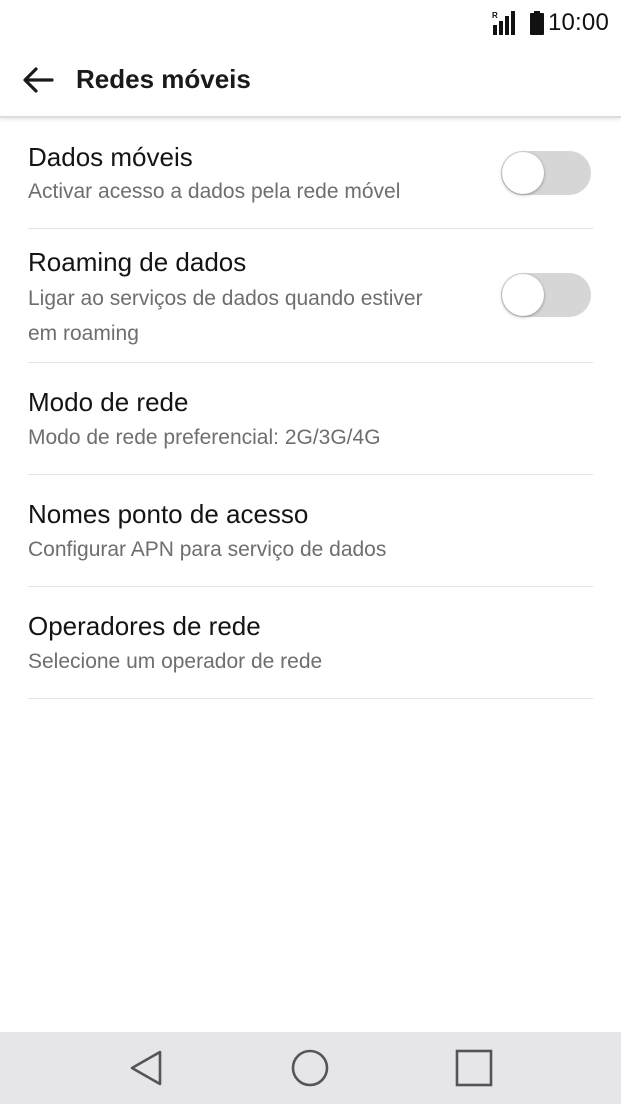  I want to click on setting-subtitle: Activar acesso a dados pela rede móvel, so click(214, 191).